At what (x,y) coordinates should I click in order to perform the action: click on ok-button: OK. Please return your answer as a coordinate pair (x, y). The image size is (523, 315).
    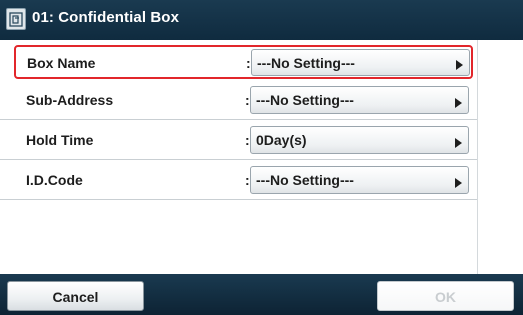
    Looking at the image, I should click on (445, 296).